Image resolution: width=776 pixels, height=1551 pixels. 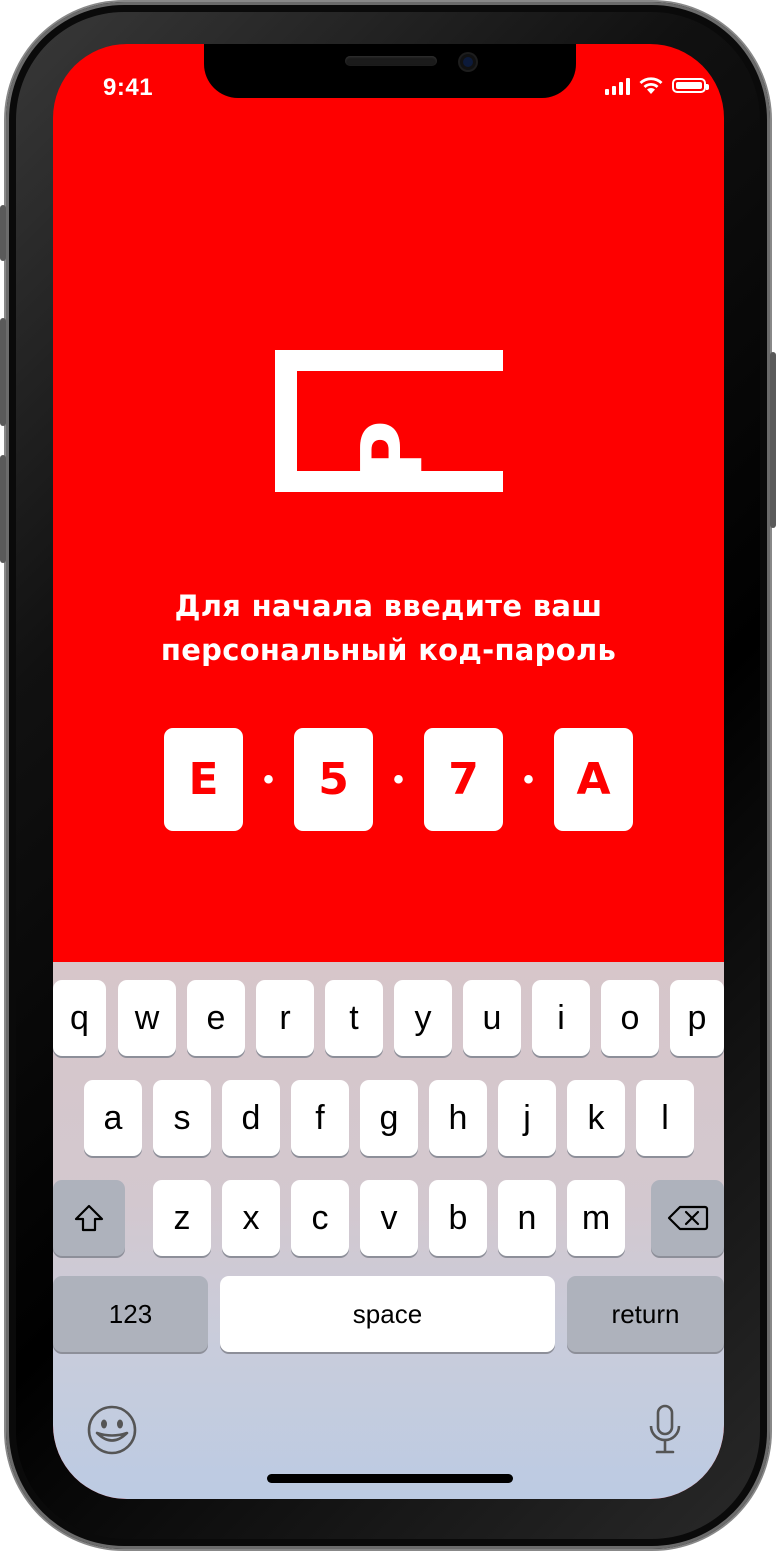 What do you see at coordinates (773, 440) in the screenshot?
I see `power-button` at bounding box center [773, 440].